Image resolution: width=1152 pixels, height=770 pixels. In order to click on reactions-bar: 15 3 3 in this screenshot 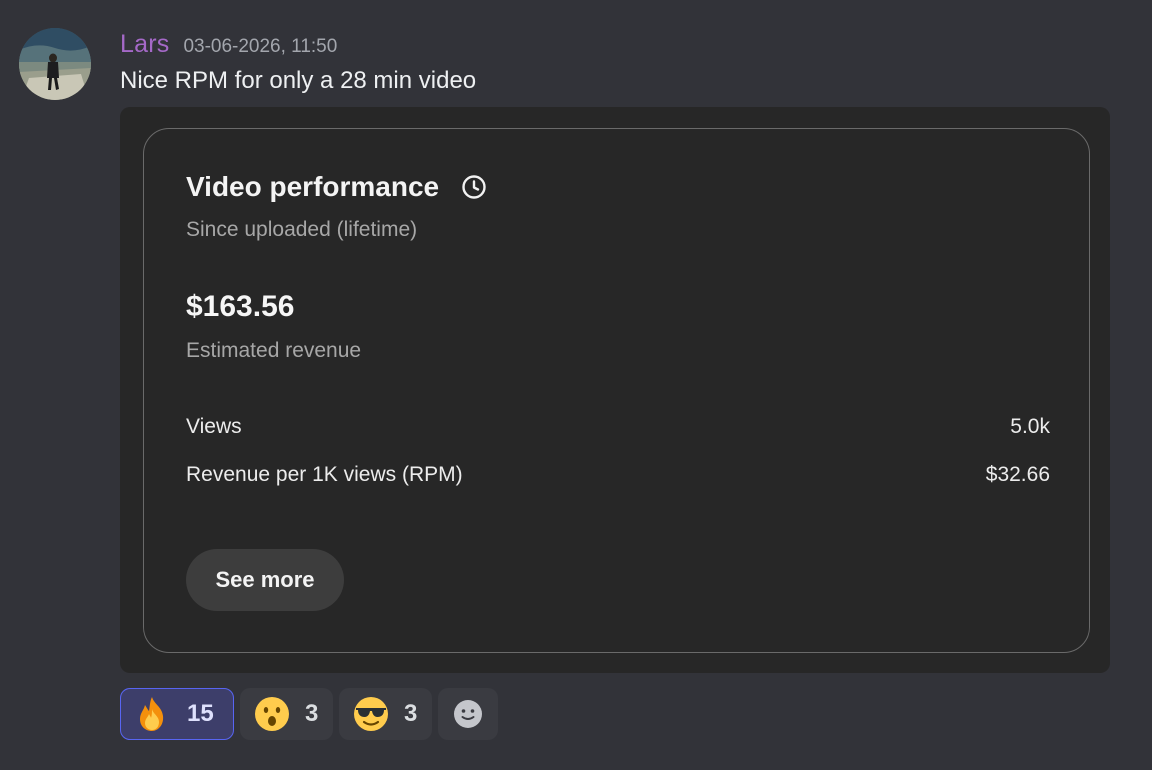, I will do `click(309, 714)`.